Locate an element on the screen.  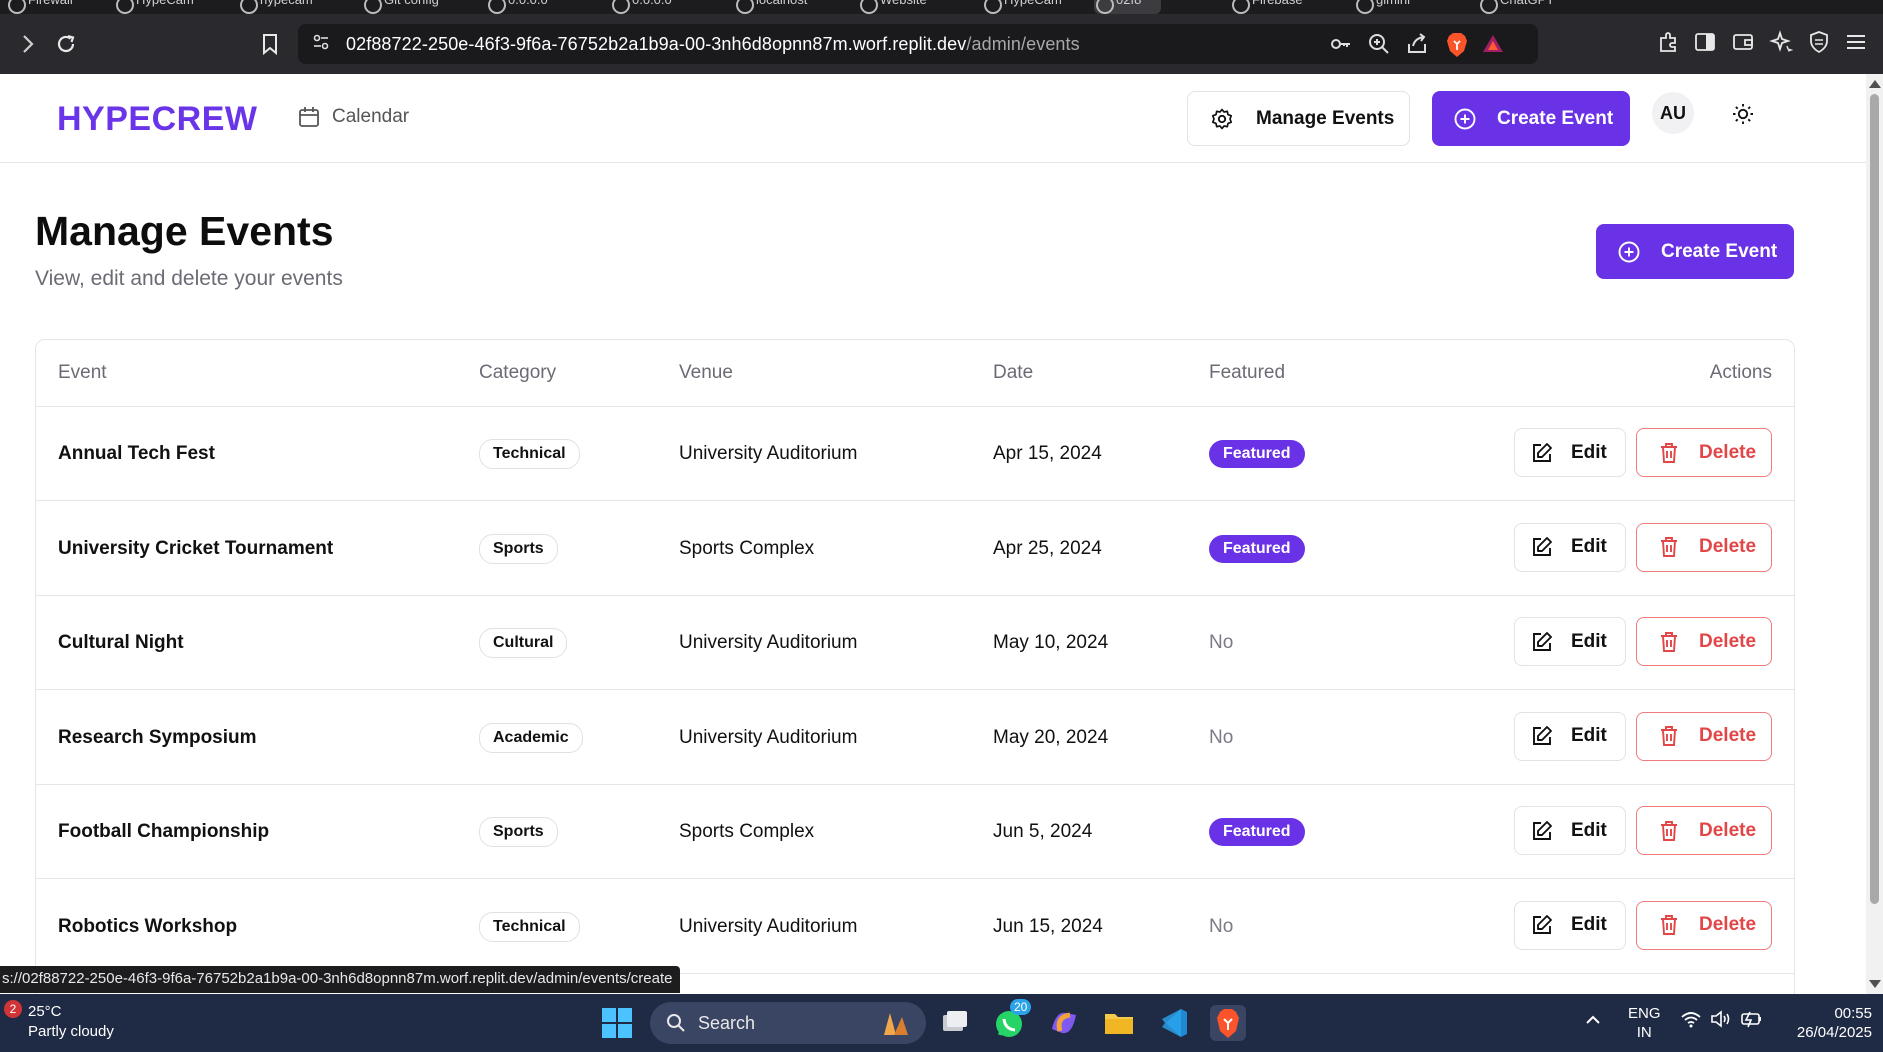
browser-tab: Website is located at coordinates (892, 7).